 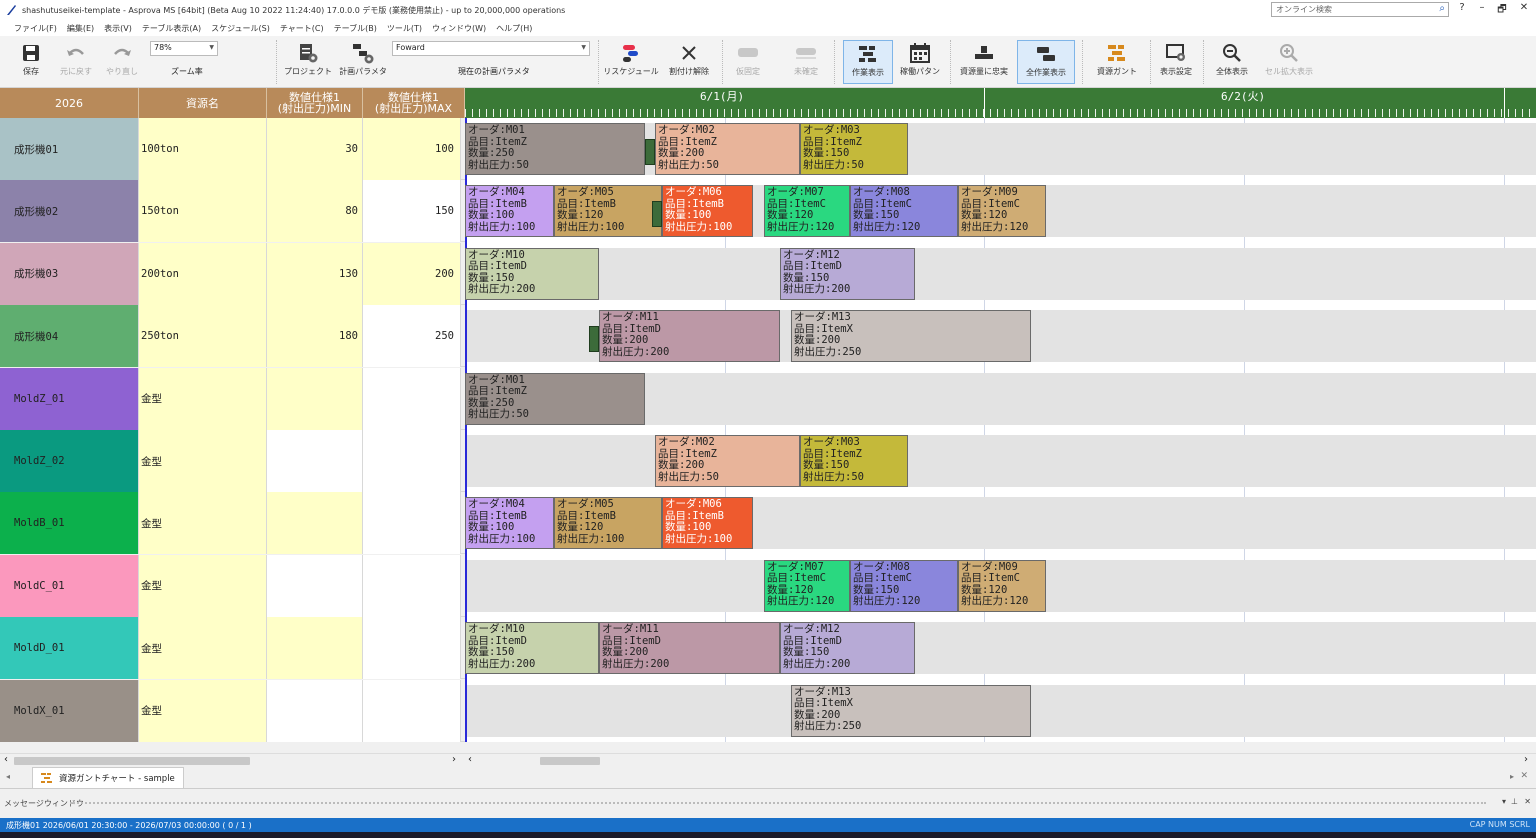 What do you see at coordinates (31, 62) in the screenshot?
I see `save-button: 保存` at bounding box center [31, 62].